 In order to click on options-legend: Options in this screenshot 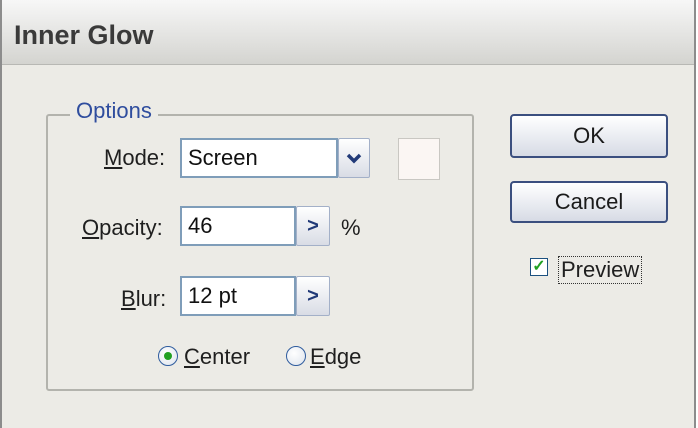, I will do `click(114, 111)`.